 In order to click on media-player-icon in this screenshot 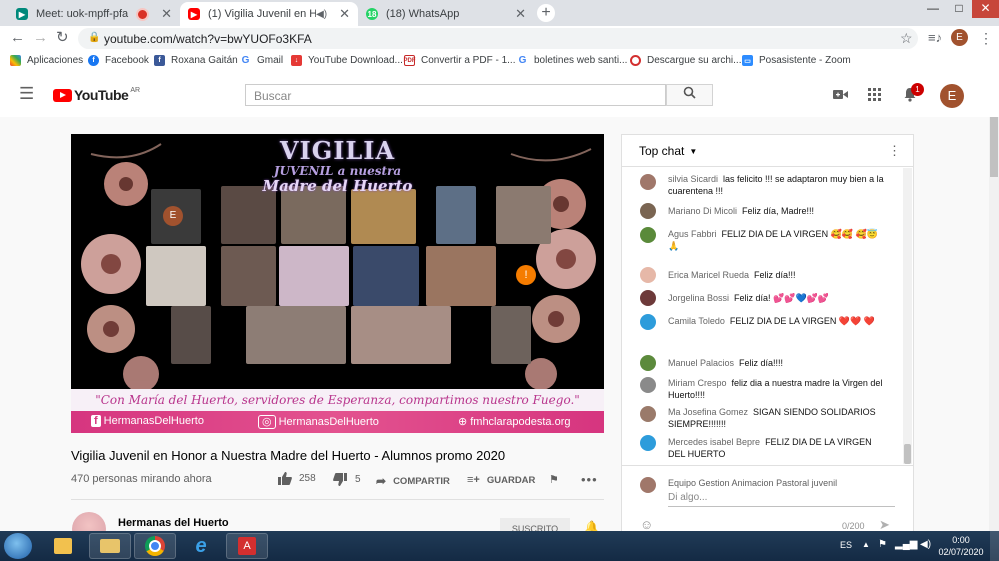, I will do `click(63, 546)`.